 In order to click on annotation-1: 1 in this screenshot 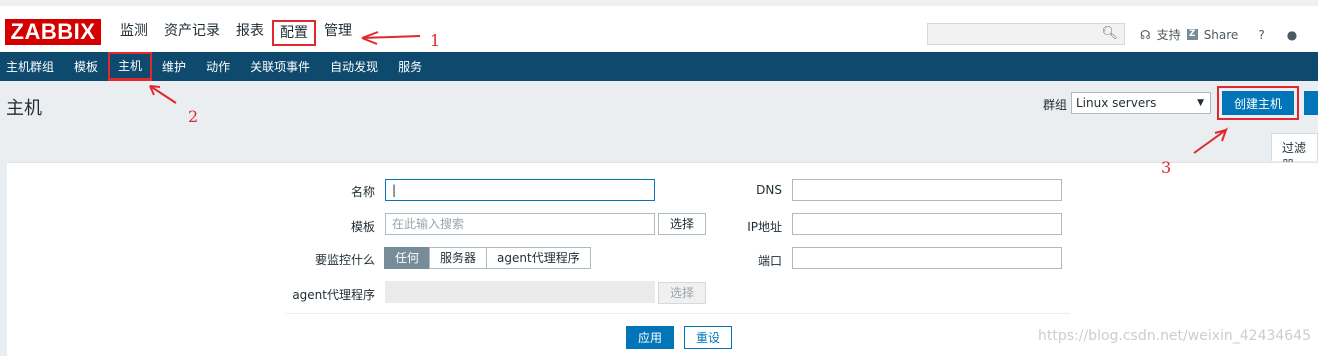, I will do `click(435, 40)`.